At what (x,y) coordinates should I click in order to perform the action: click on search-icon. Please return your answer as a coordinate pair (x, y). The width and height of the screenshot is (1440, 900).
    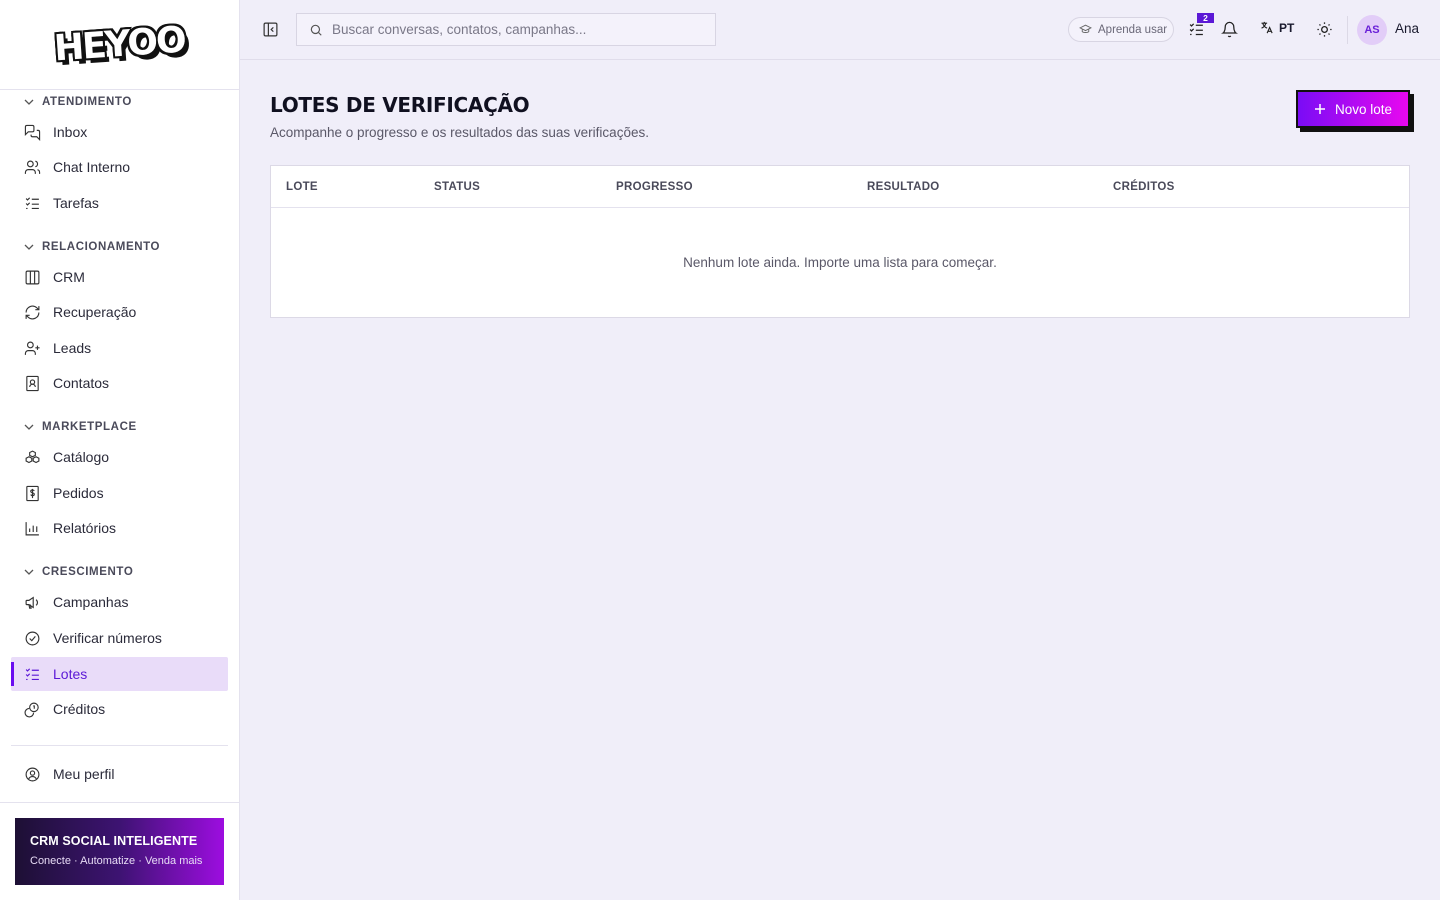
    Looking at the image, I should click on (316, 30).